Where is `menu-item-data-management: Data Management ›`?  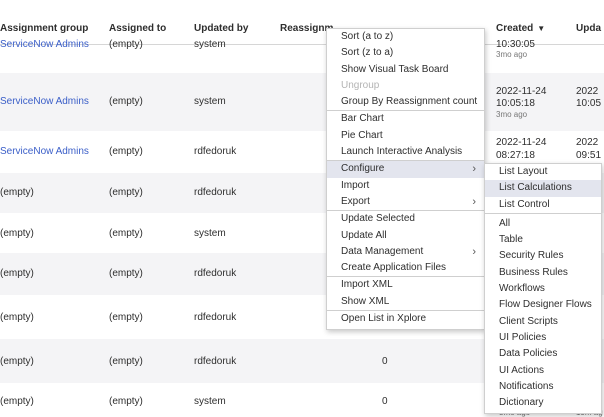
menu-item-data-management: Data Management › is located at coordinates (405, 252).